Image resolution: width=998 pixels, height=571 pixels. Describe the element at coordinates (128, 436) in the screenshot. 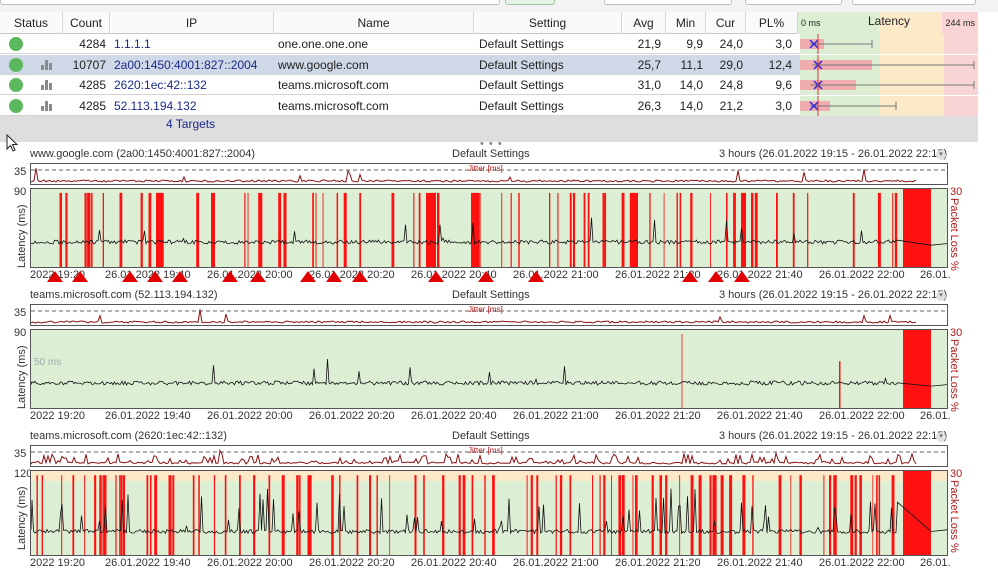

I see `graph-host-title: teams.microsoft.com (2620:1ec:42::132)` at that location.